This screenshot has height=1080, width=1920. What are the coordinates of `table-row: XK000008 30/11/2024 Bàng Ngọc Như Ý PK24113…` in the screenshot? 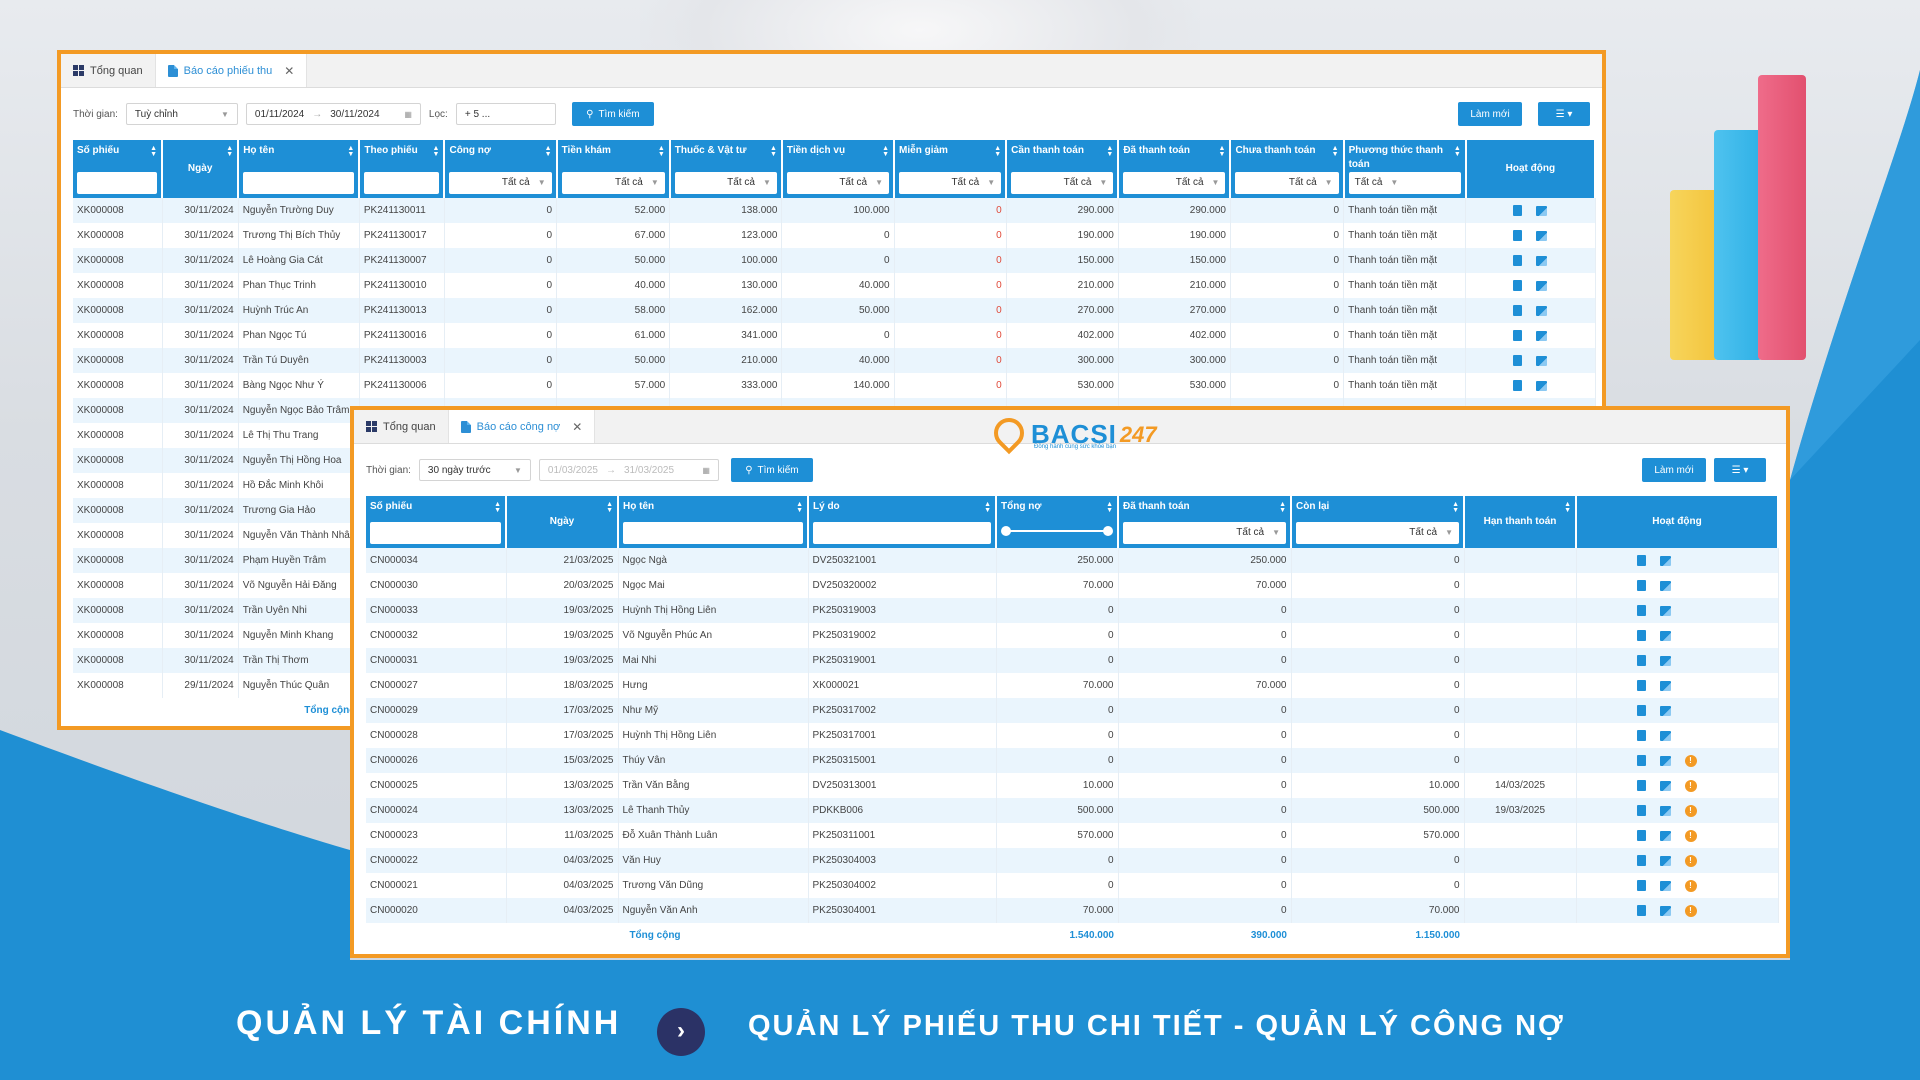 It's located at (834, 385).